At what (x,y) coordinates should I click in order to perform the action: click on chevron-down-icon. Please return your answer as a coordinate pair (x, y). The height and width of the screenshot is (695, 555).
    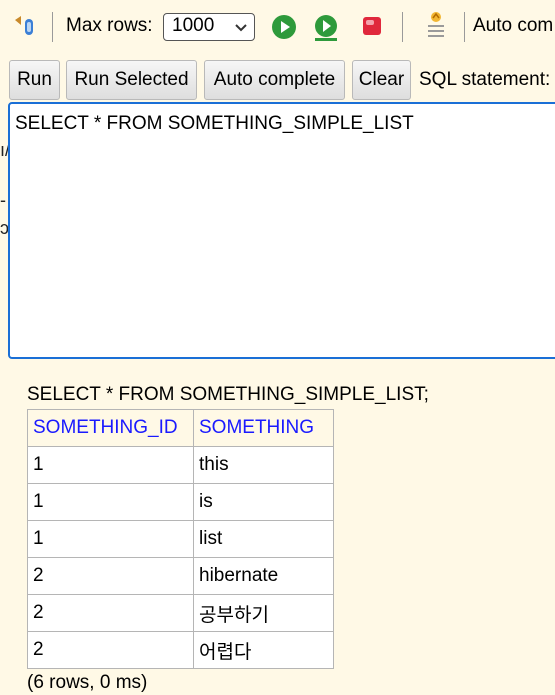
    Looking at the image, I should click on (241, 30).